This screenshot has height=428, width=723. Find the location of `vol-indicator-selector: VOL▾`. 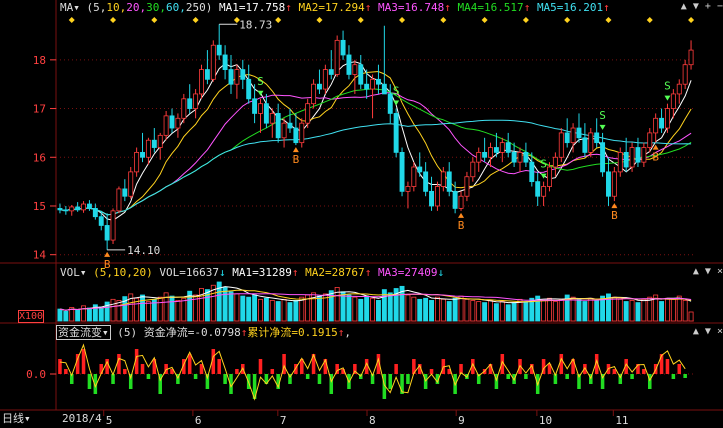

vol-indicator-selector: VOL▾ is located at coordinates (73, 272).